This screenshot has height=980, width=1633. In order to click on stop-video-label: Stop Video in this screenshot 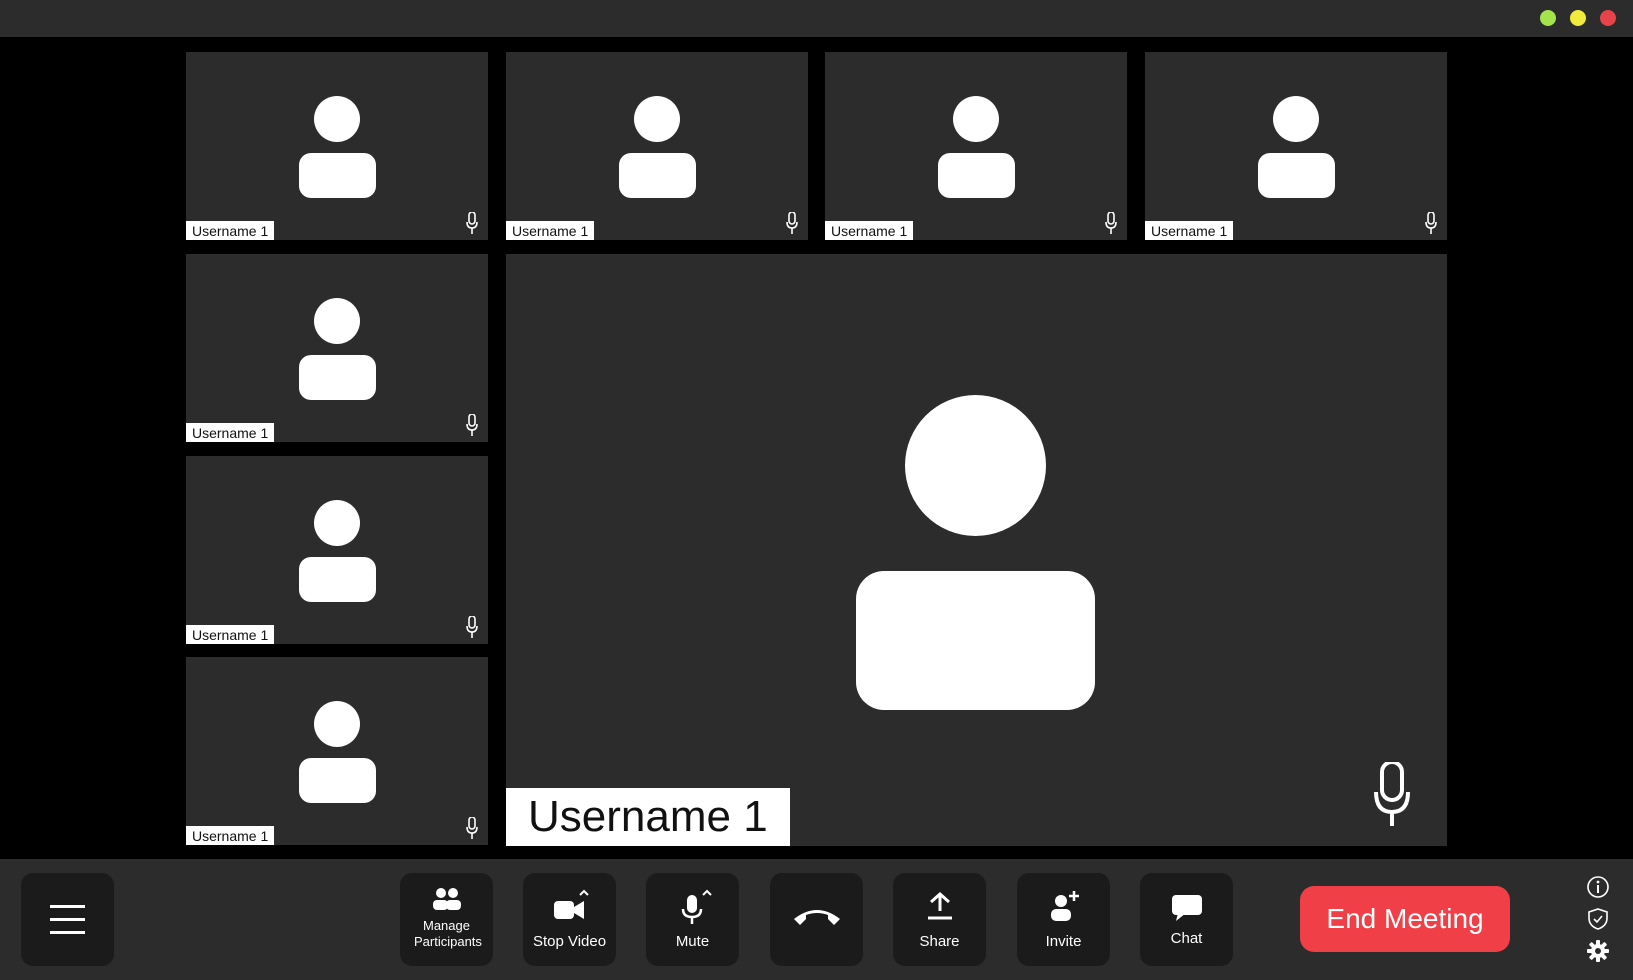, I will do `click(569, 941)`.